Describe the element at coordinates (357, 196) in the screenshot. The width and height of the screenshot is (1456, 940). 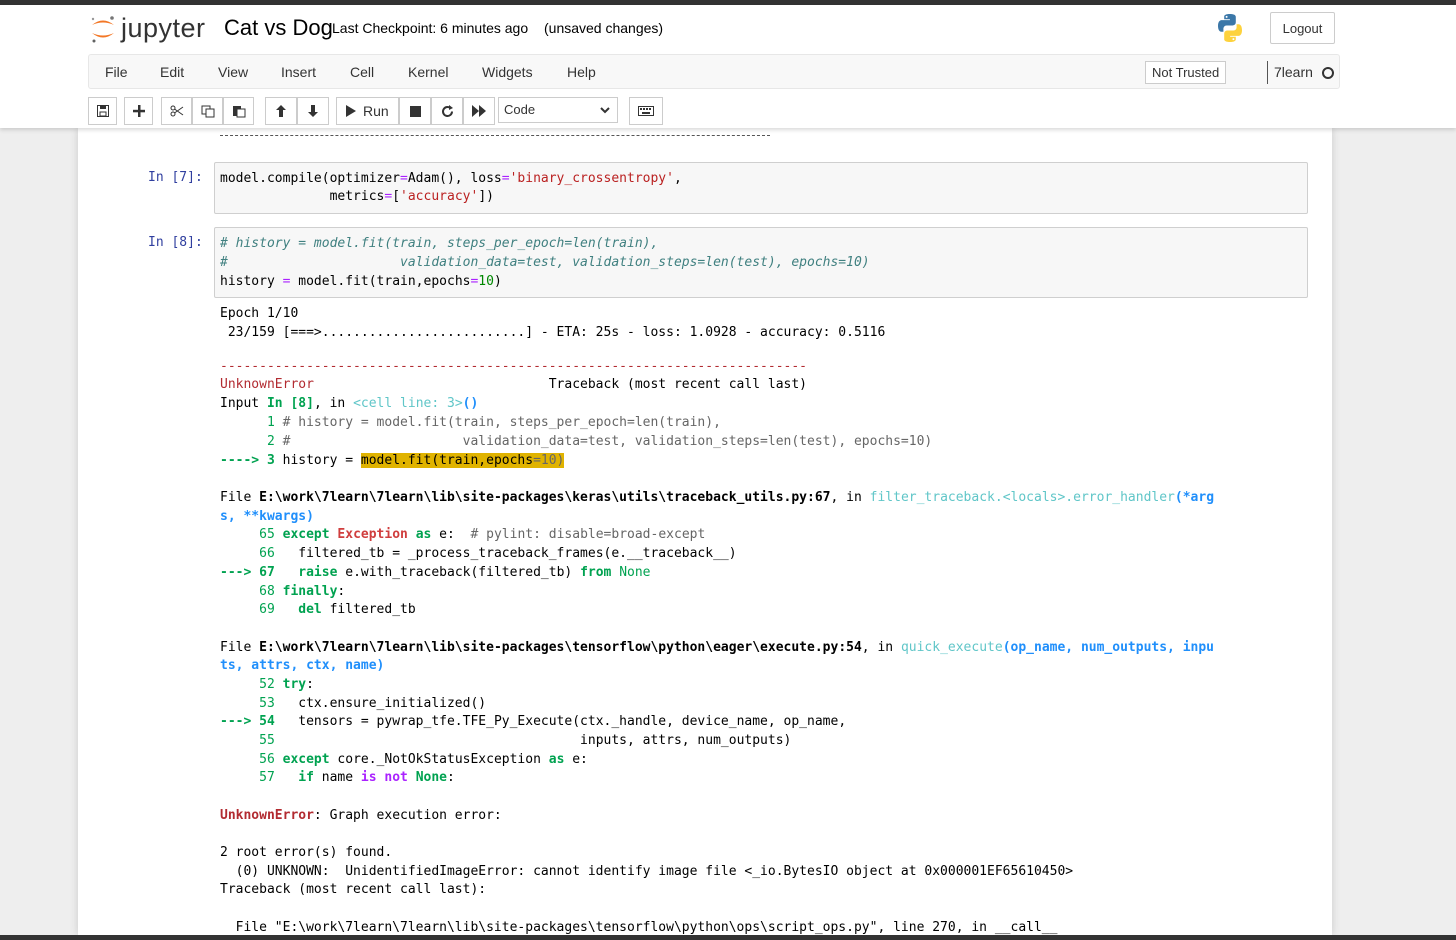
I see `cell-7-line-2: metrics=['accuracy'])` at that location.